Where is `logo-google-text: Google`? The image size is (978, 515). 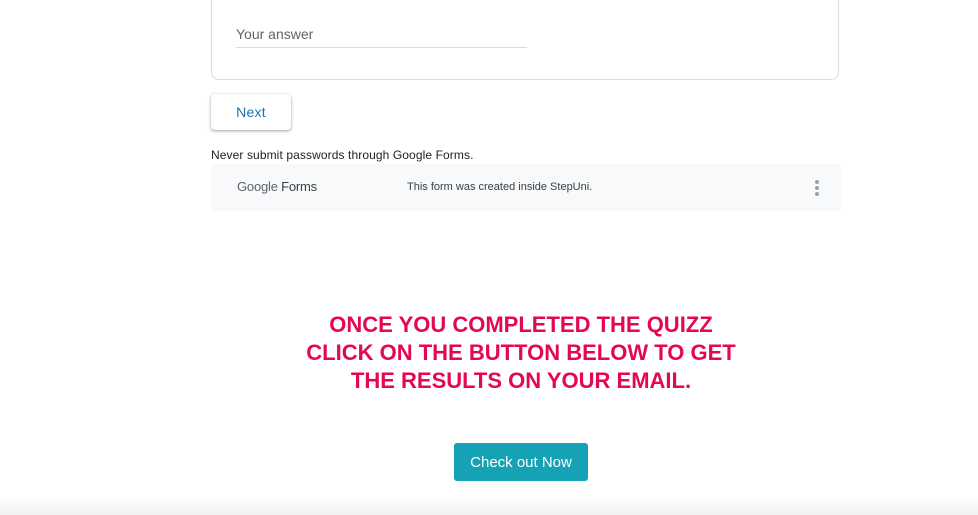
logo-google-text: Google is located at coordinates (257, 186).